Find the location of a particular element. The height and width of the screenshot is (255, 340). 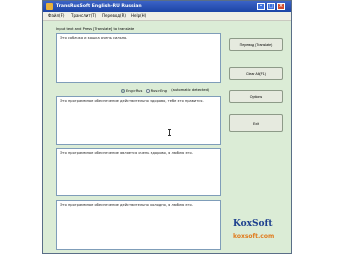

menu-translit: Транслит(T) is located at coordinates (83, 16).